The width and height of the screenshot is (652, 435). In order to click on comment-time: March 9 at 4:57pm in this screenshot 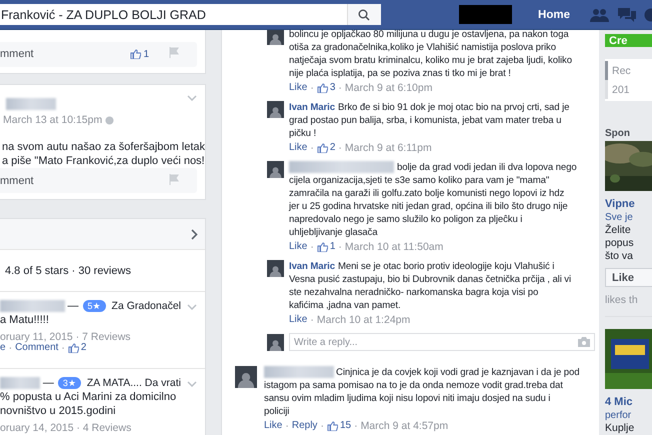, I will do `click(404, 426)`.